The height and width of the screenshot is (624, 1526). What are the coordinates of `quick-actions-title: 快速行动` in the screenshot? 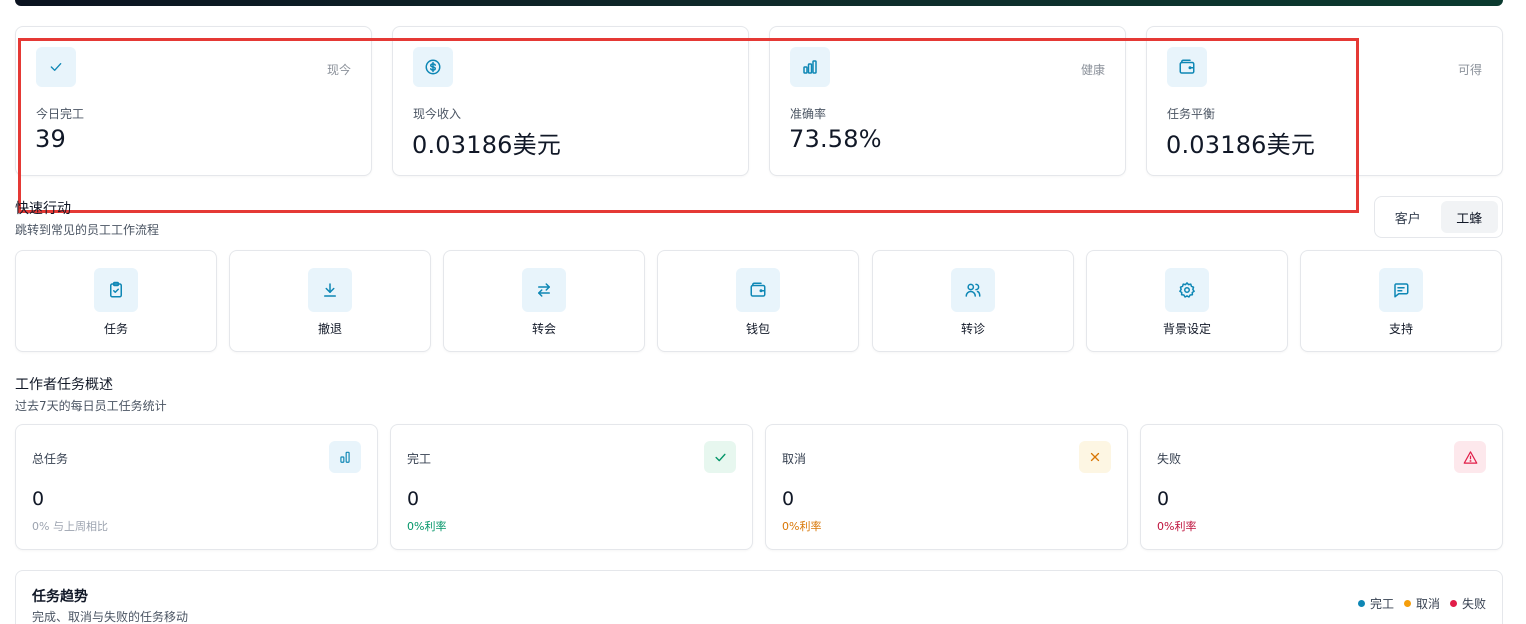 It's located at (43, 209).